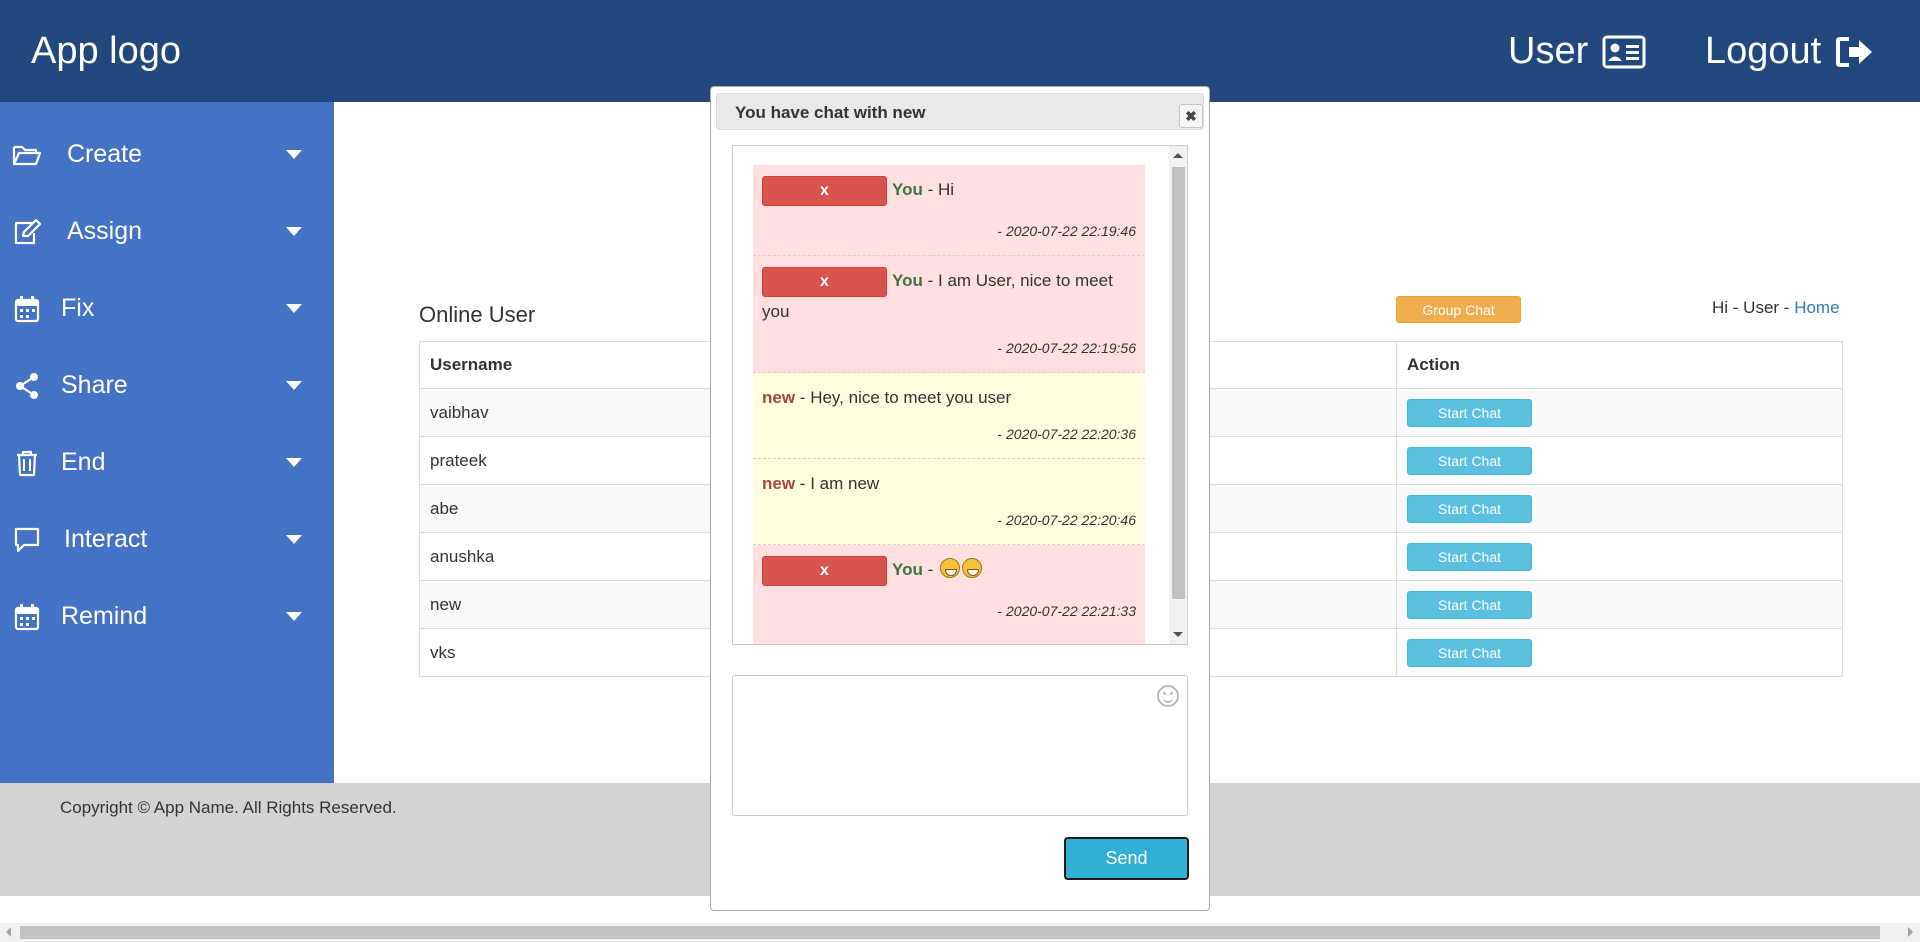 This screenshot has height=942, width=1920. I want to click on horizontal-scrollbar, so click(960, 932).